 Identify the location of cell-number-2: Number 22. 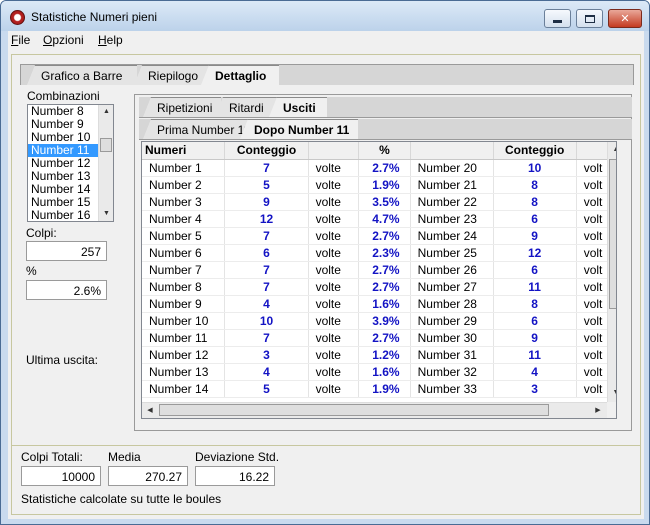
(452, 202).